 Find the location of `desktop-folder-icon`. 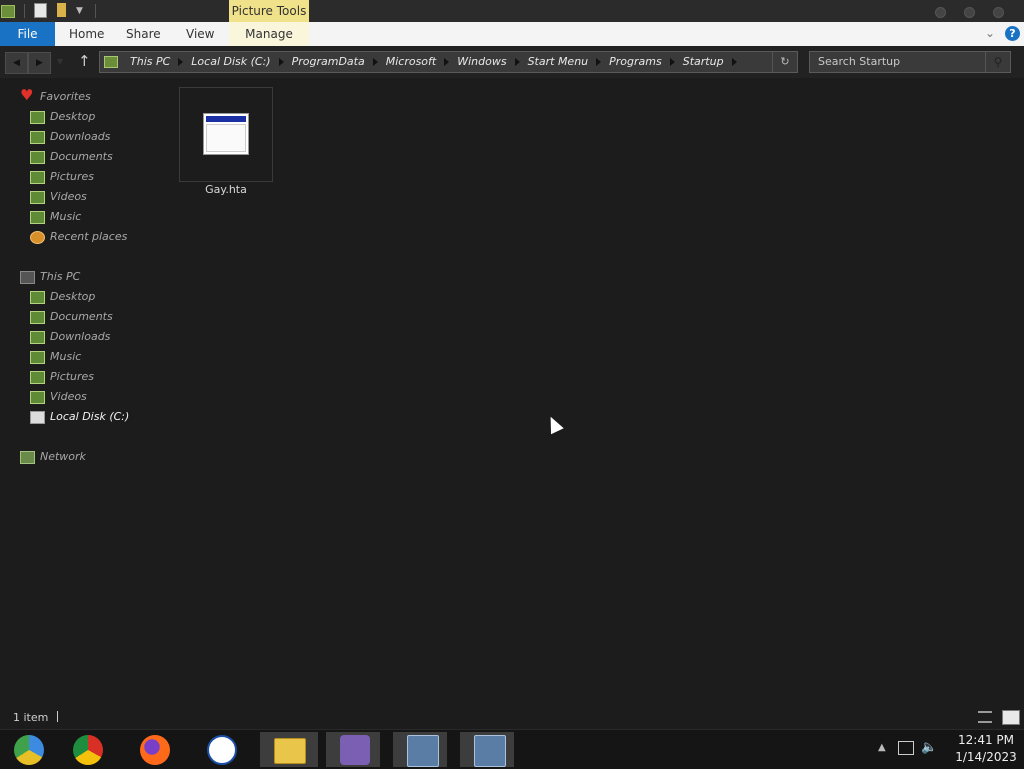

desktop-folder-icon is located at coordinates (37, 297).